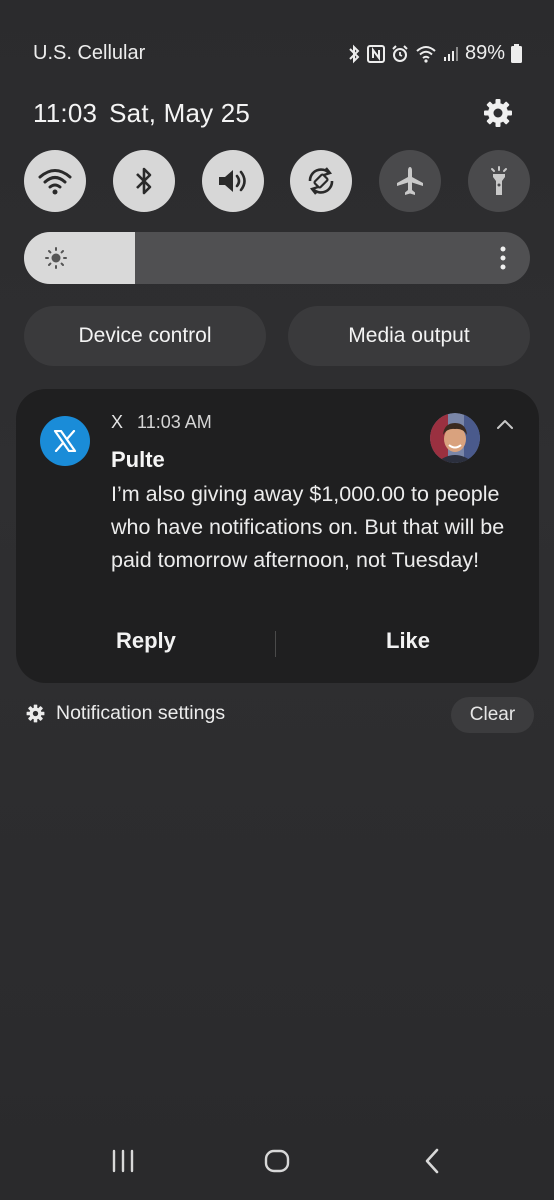  What do you see at coordinates (516, 53) in the screenshot?
I see `battery-icon` at bounding box center [516, 53].